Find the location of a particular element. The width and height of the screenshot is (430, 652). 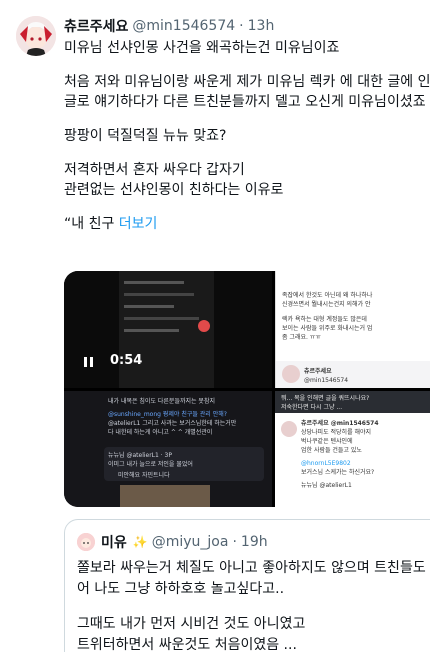

video-player: 0:54 is located at coordinates (168, 329).